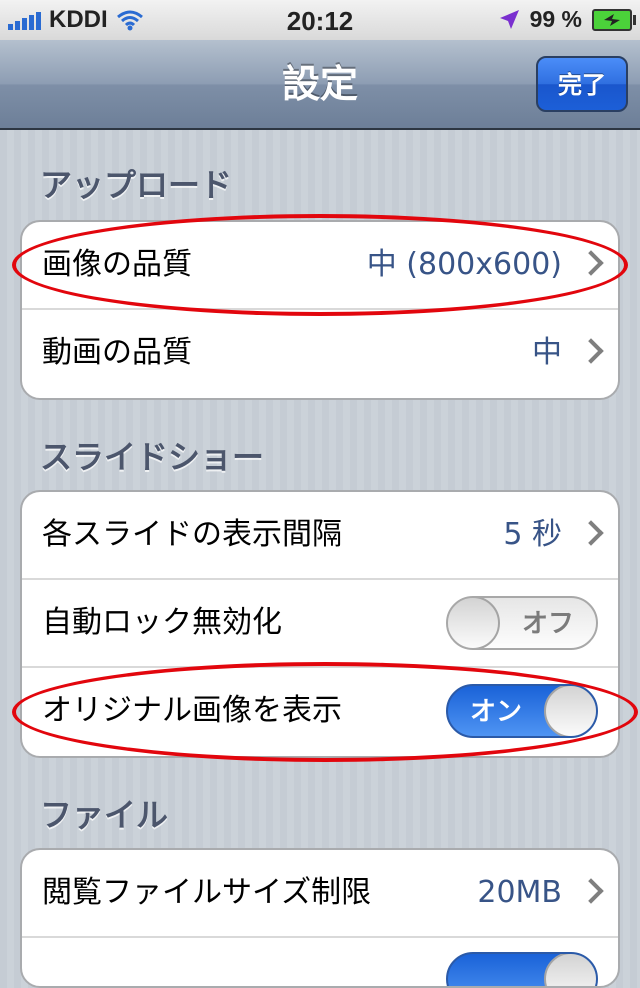  I want to click on video-quality-row: 動画の品質 中, so click(320, 354).